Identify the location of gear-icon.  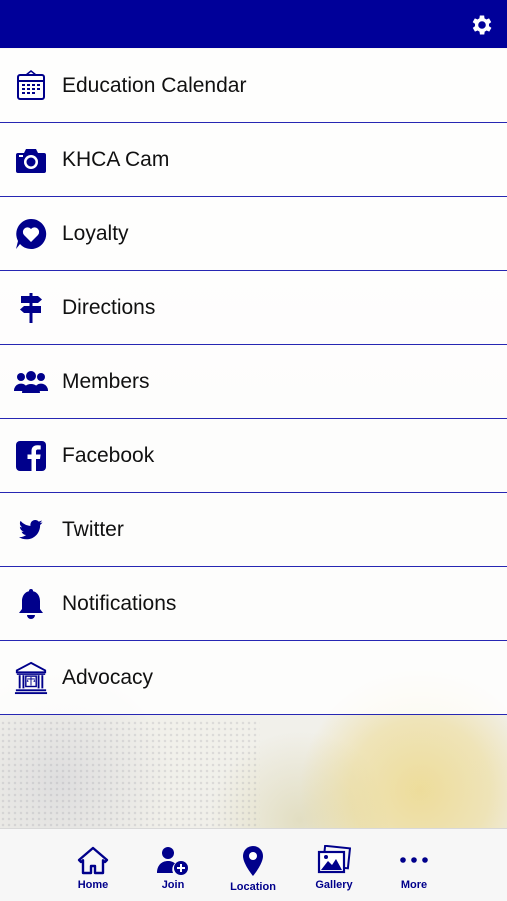
(482, 25).